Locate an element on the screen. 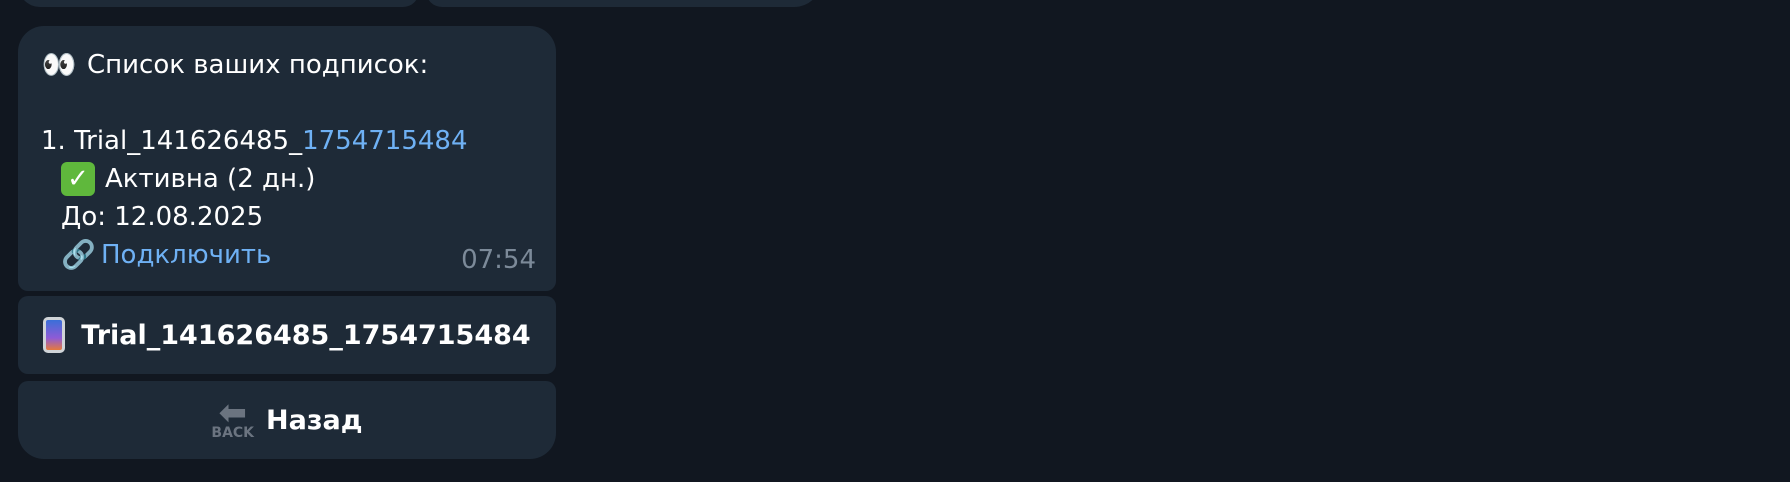  eyes-icon: 👀 is located at coordinates (59, 64).